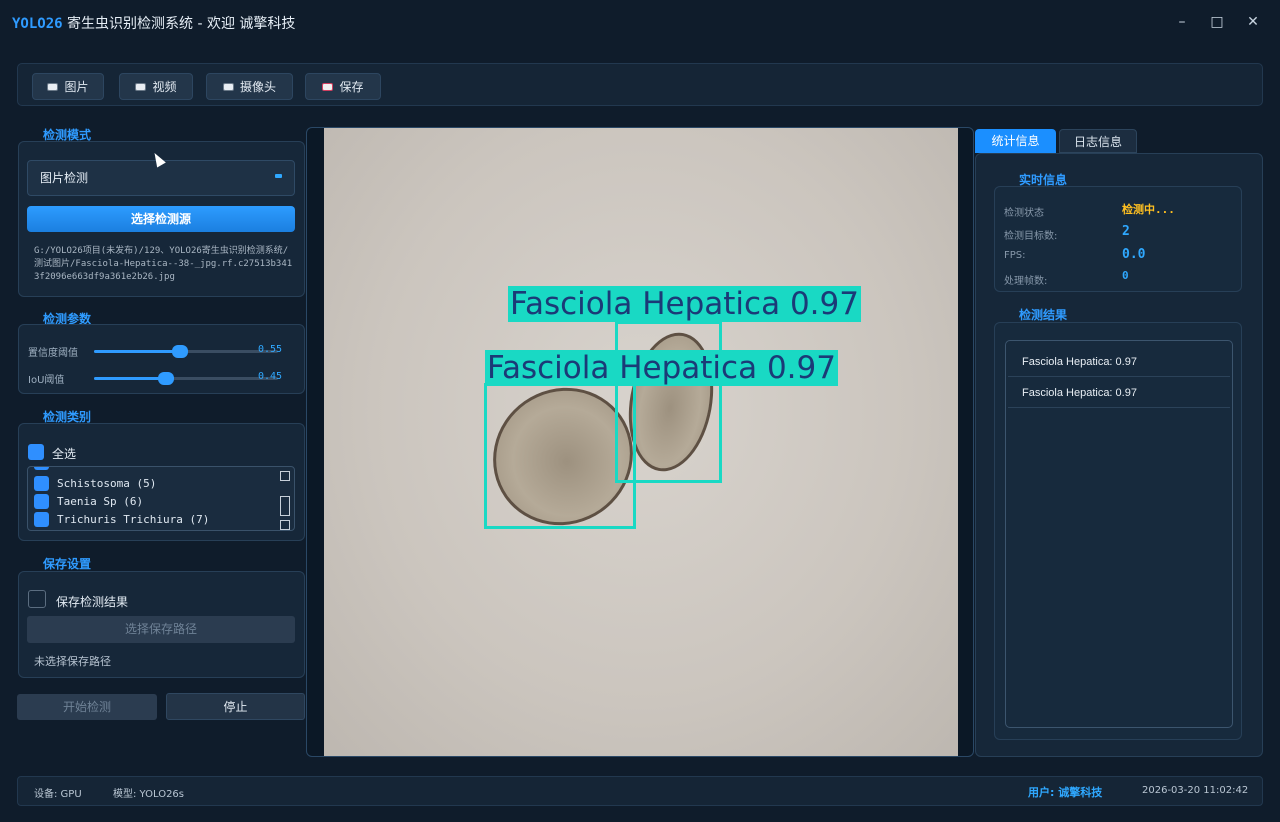 The height and width of the screenshot is (822, 1280). Describe the element at coordinates (1098, 141) in the screenshot. I see `tab-logs: 日志信息` at that location.